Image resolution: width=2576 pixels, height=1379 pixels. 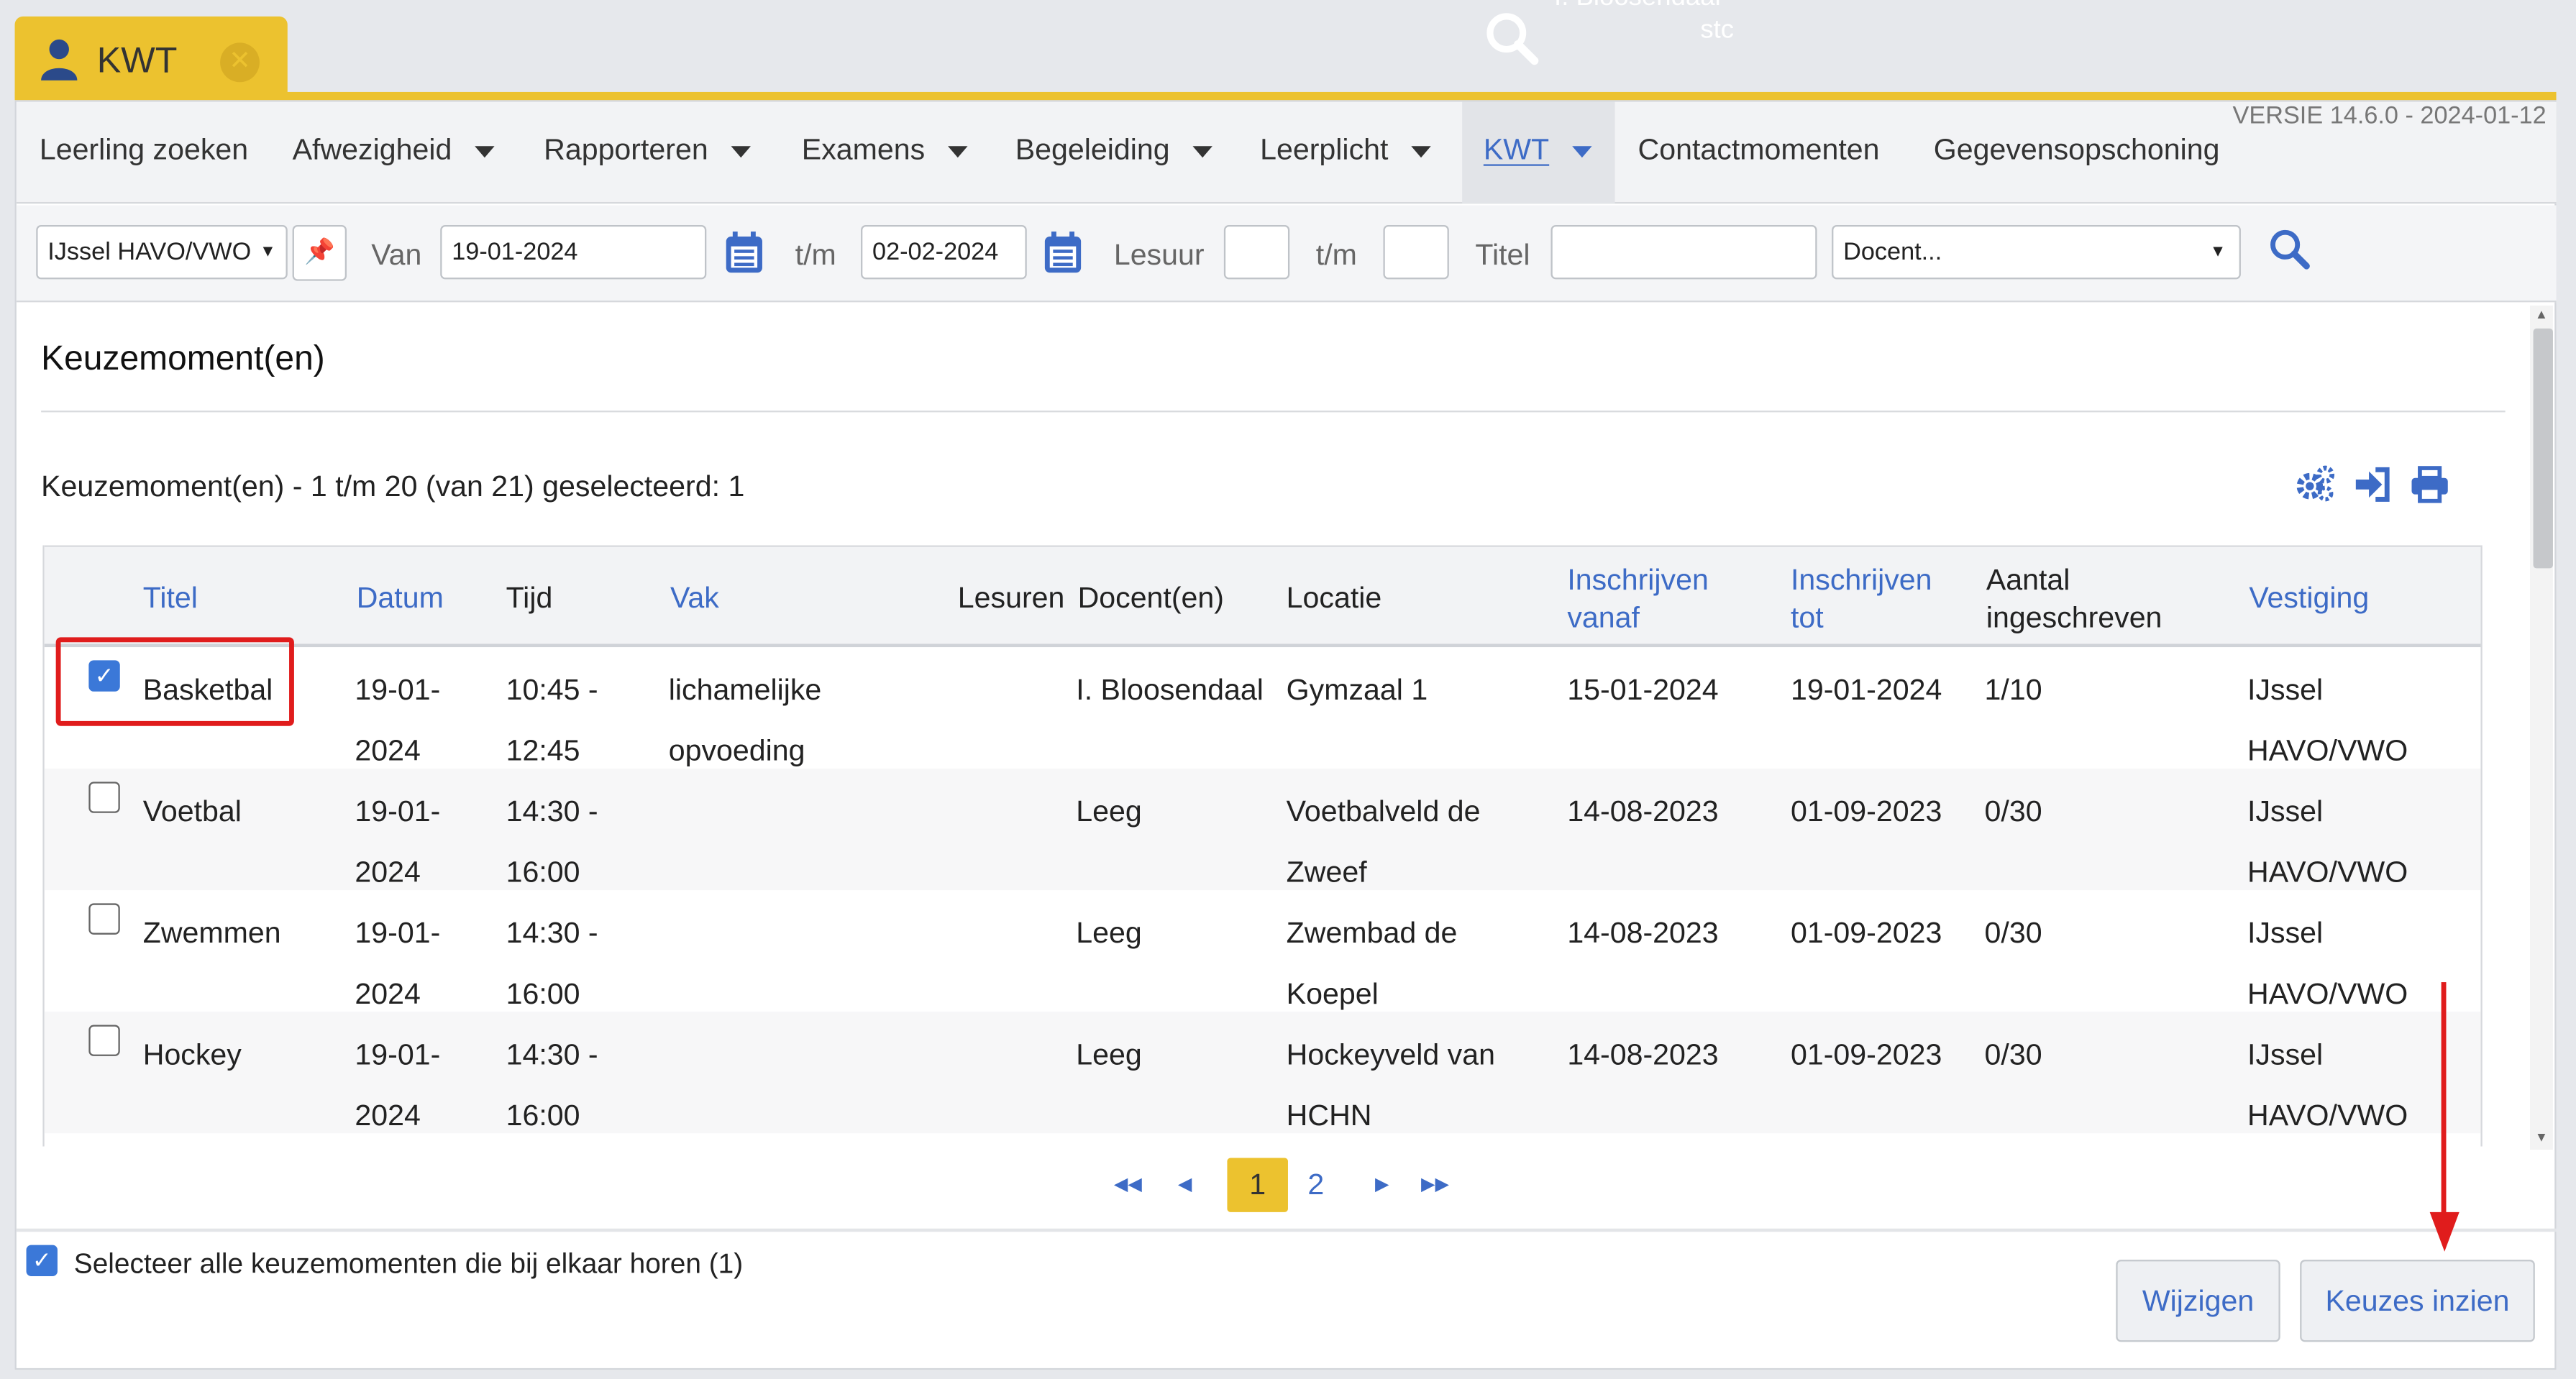 What do you see at coordinates (240, 62) in the screenshot?
I see `close-icon: ✕` at bounding box center [240, 62].